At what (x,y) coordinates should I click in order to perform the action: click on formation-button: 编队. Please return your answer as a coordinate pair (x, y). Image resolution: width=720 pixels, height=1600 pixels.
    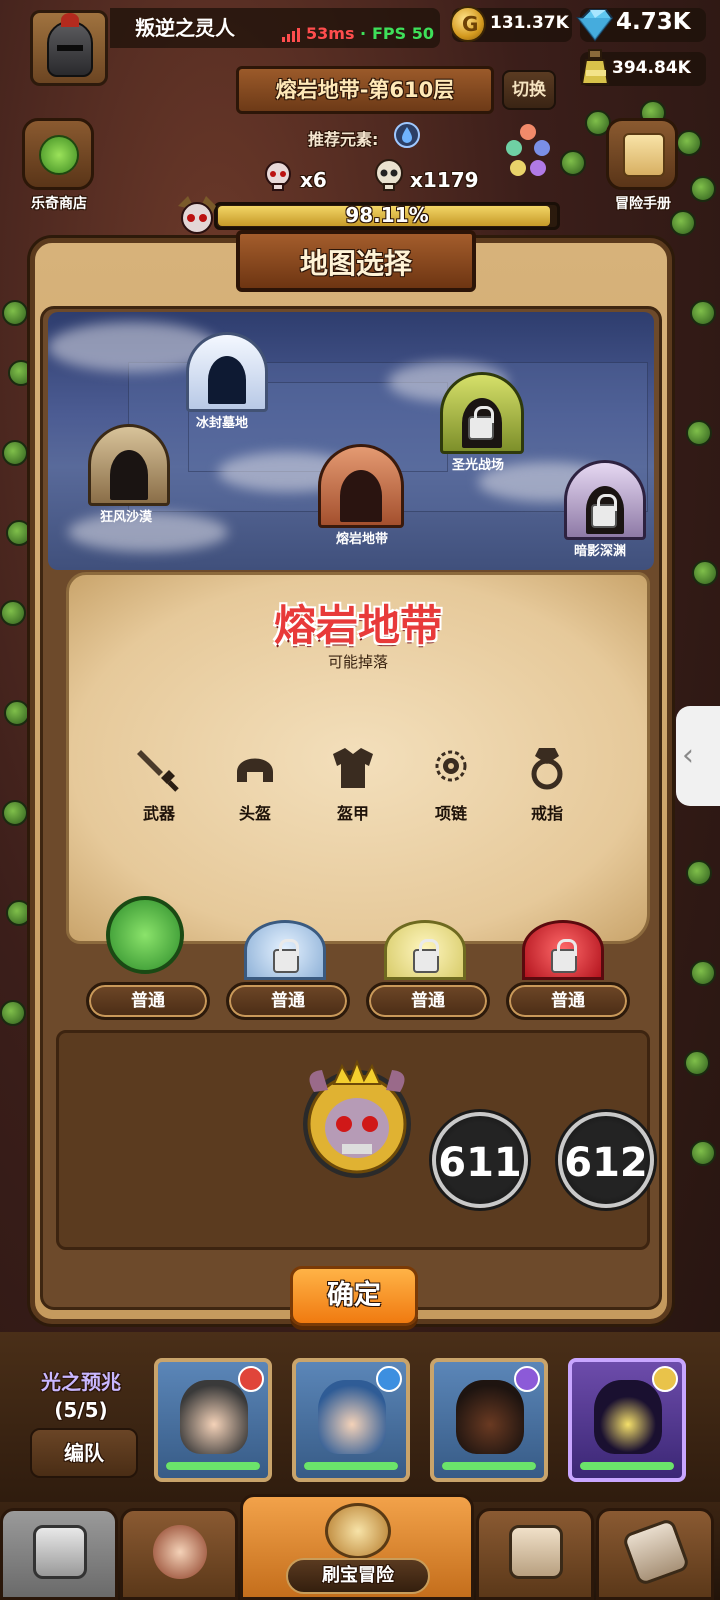
    Looking at the image, I should click on (84, 1453).